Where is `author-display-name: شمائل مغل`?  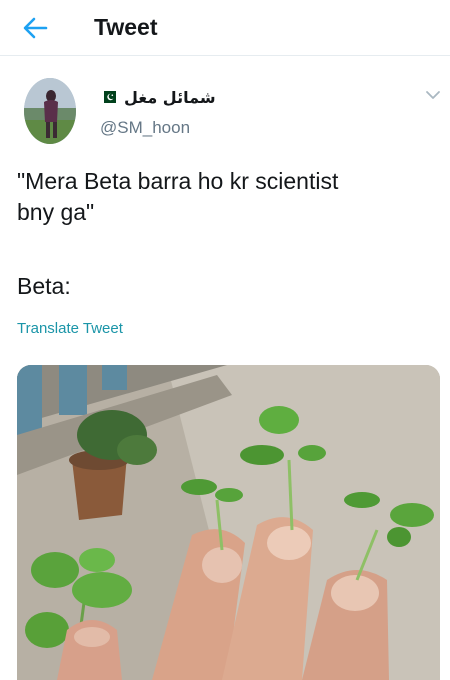 author-display-name: شمائل مغل is located at coordinates (158, 97).